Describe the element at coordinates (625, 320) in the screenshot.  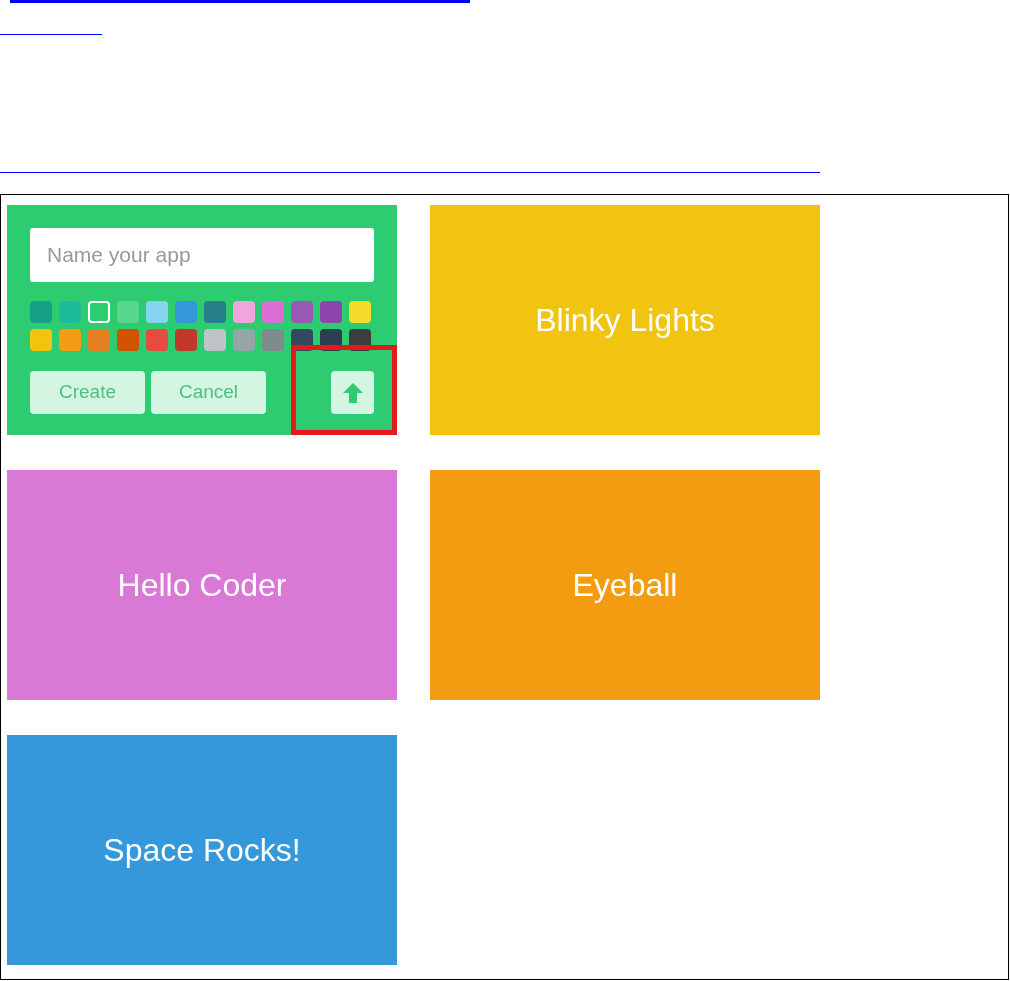
I see `app-tile: Blinky Lights` at that location.